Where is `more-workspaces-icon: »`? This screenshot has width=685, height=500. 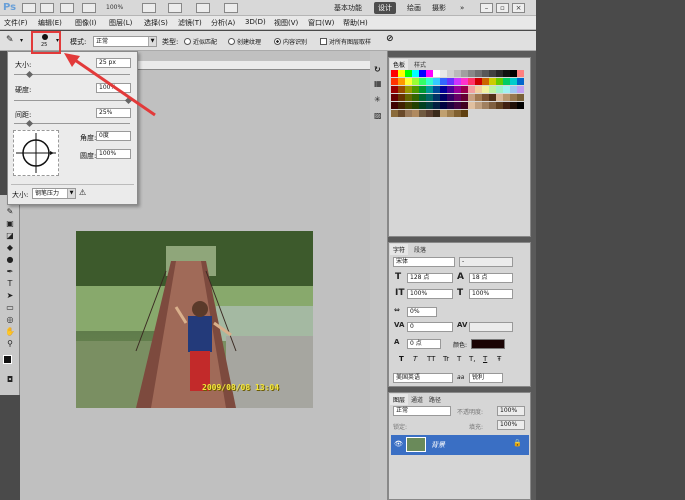
more-workspaces-icon: » is located at coordinates (462, 8).